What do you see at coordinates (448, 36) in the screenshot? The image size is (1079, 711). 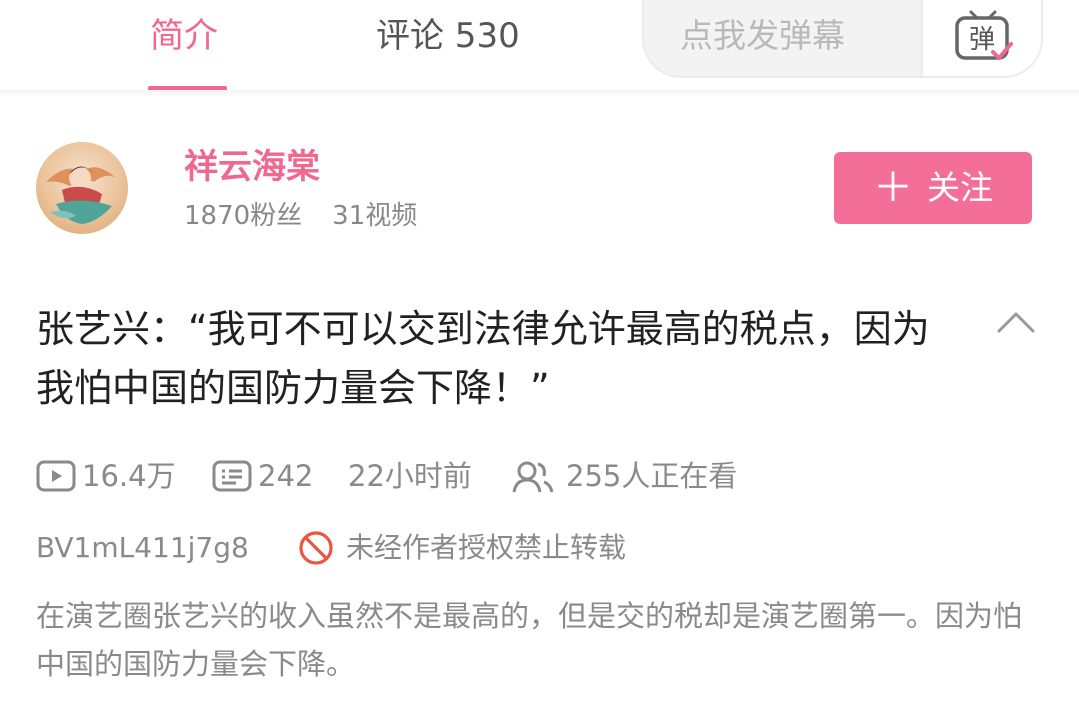 I see `tab-comments: 评论 530` at bounding box center [448, 36].